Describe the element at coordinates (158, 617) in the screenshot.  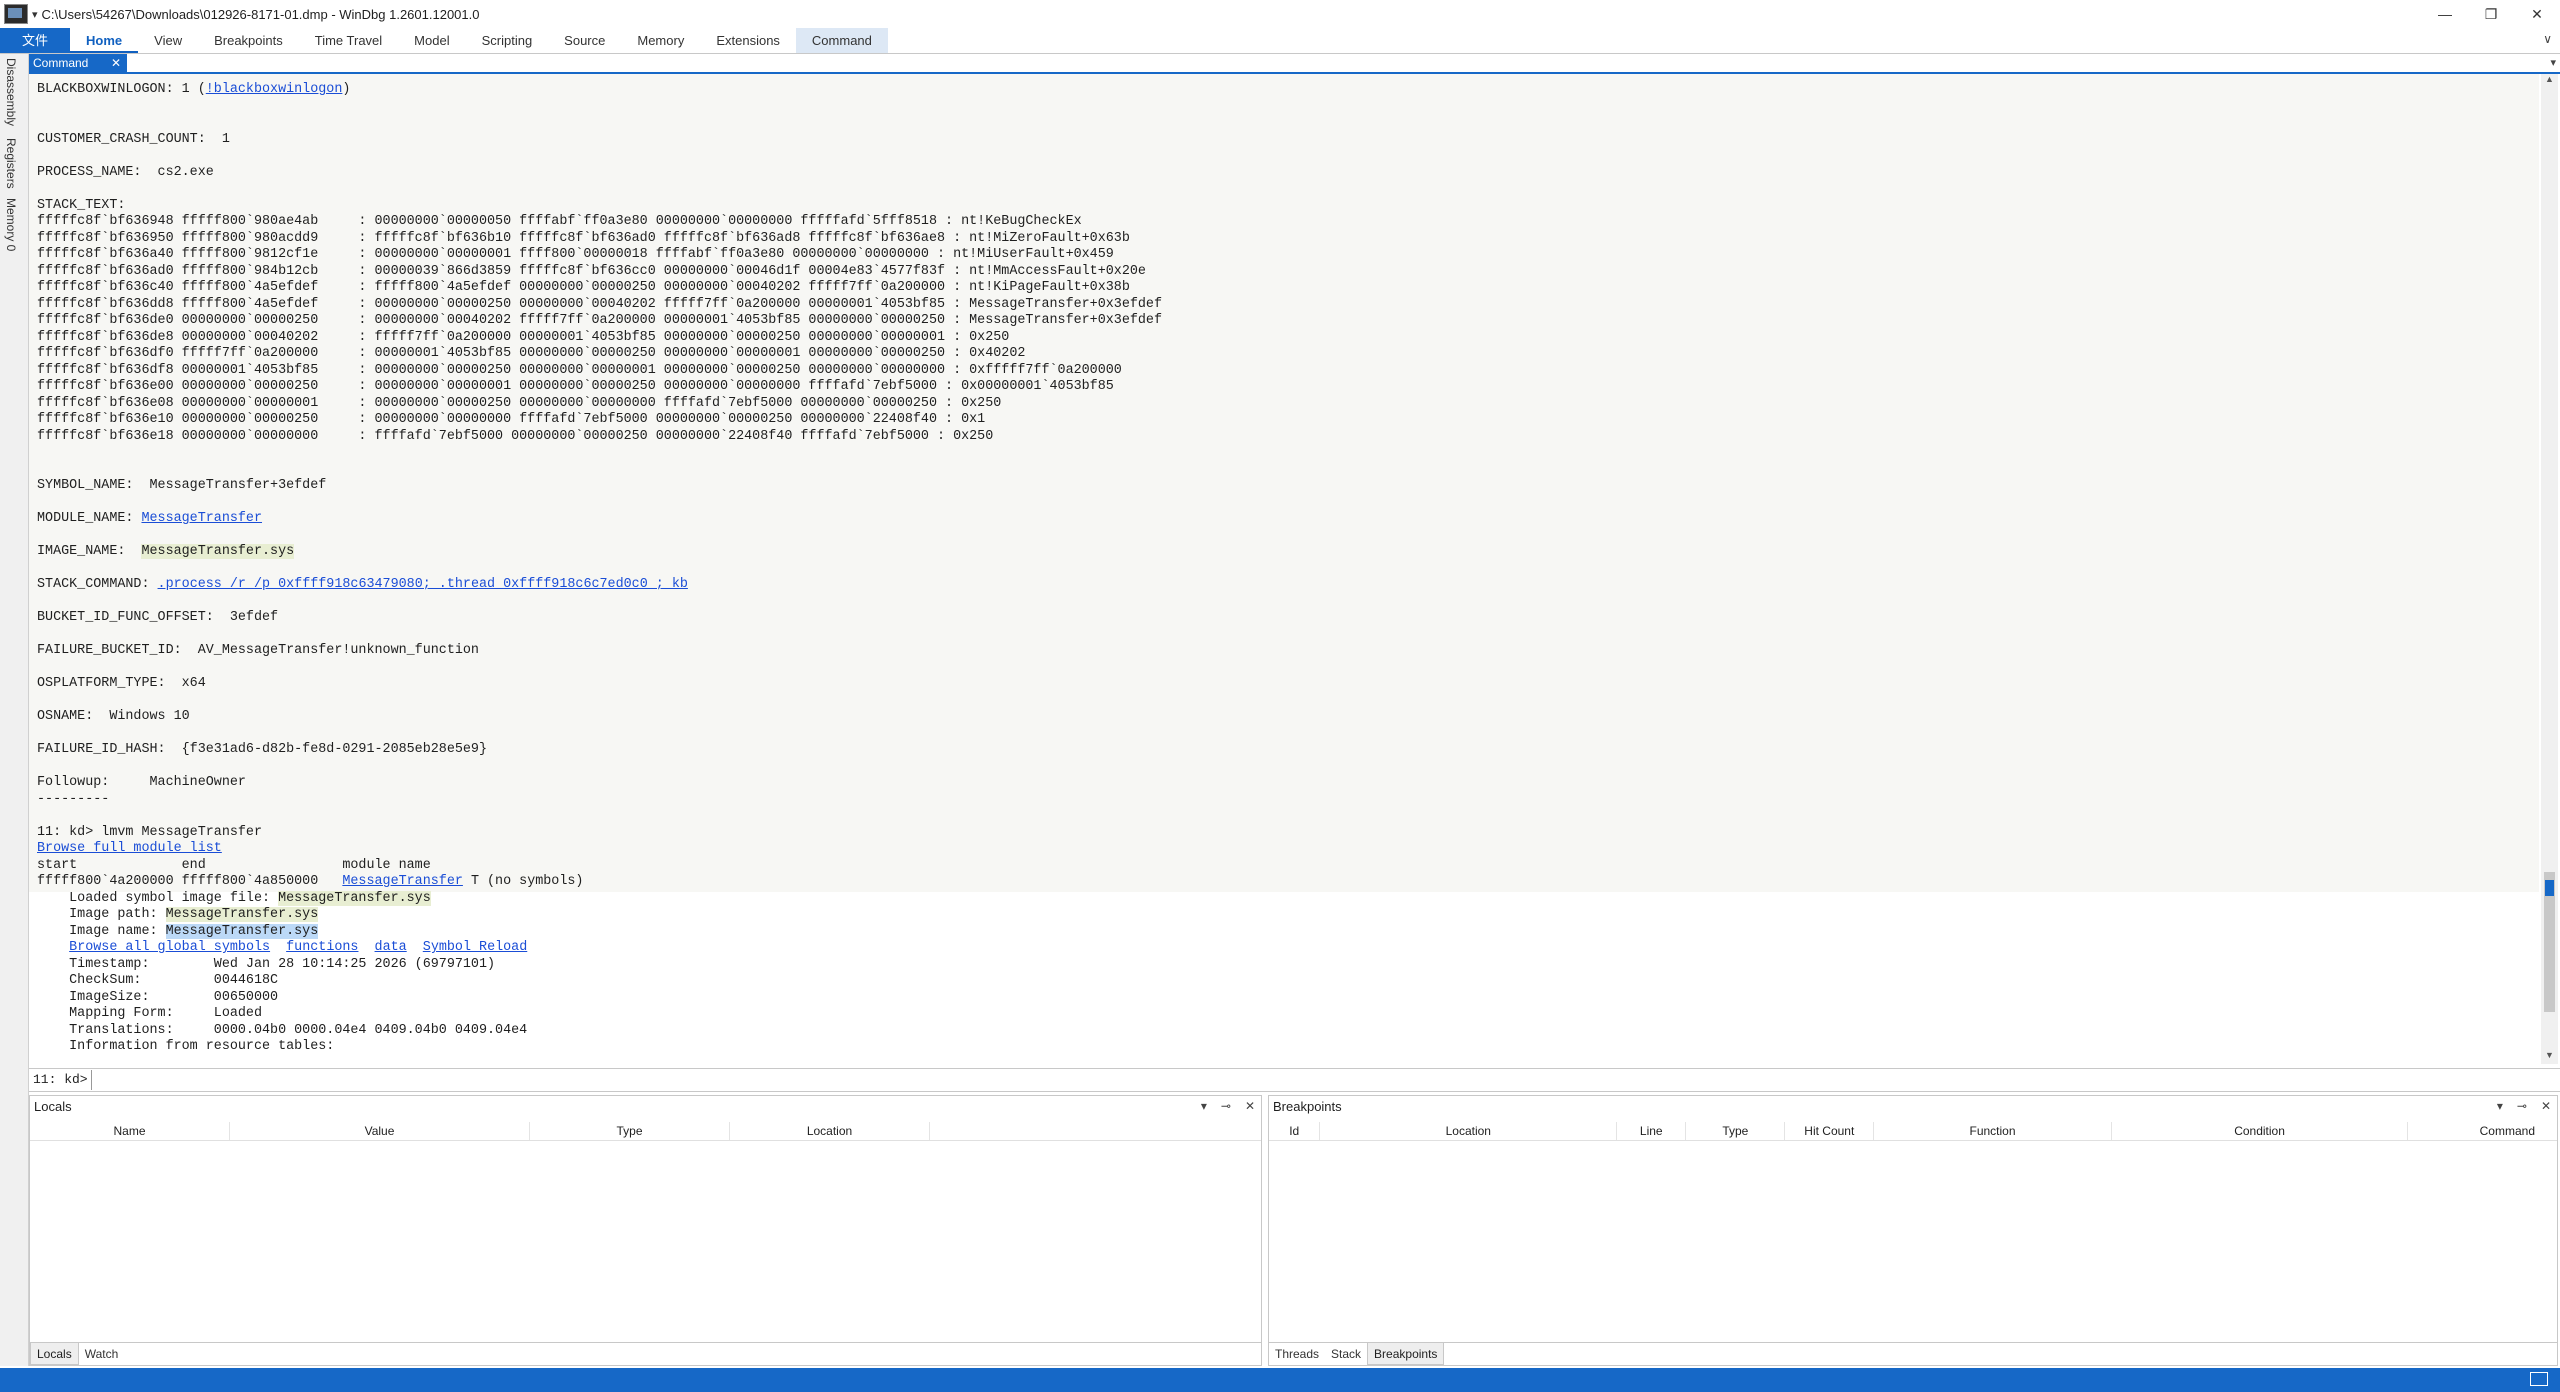
I see `output-text: BUCKET_ID_FUNC_OFFSET: 3efdef` at that location.